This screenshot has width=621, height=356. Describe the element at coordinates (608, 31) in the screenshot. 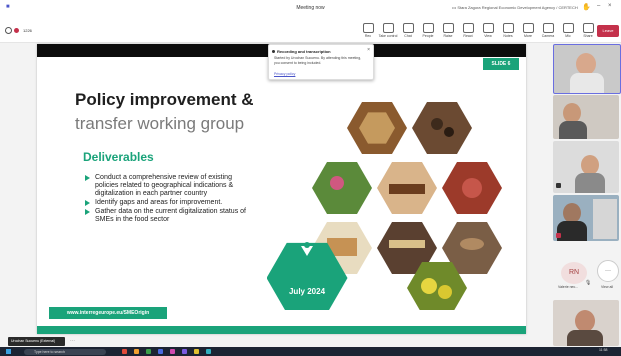

I see `leave-button: Leave` at that location.